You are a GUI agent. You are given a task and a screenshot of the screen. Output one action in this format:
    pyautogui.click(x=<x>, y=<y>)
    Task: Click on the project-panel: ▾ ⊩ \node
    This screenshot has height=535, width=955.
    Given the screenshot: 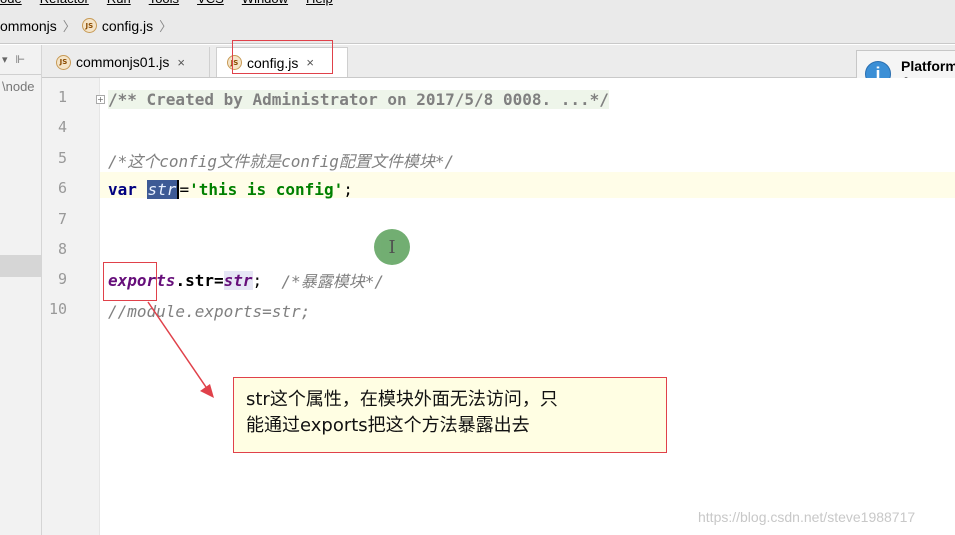 What is the action you would take?
    pyautogui.click(x=21, y=290)
    